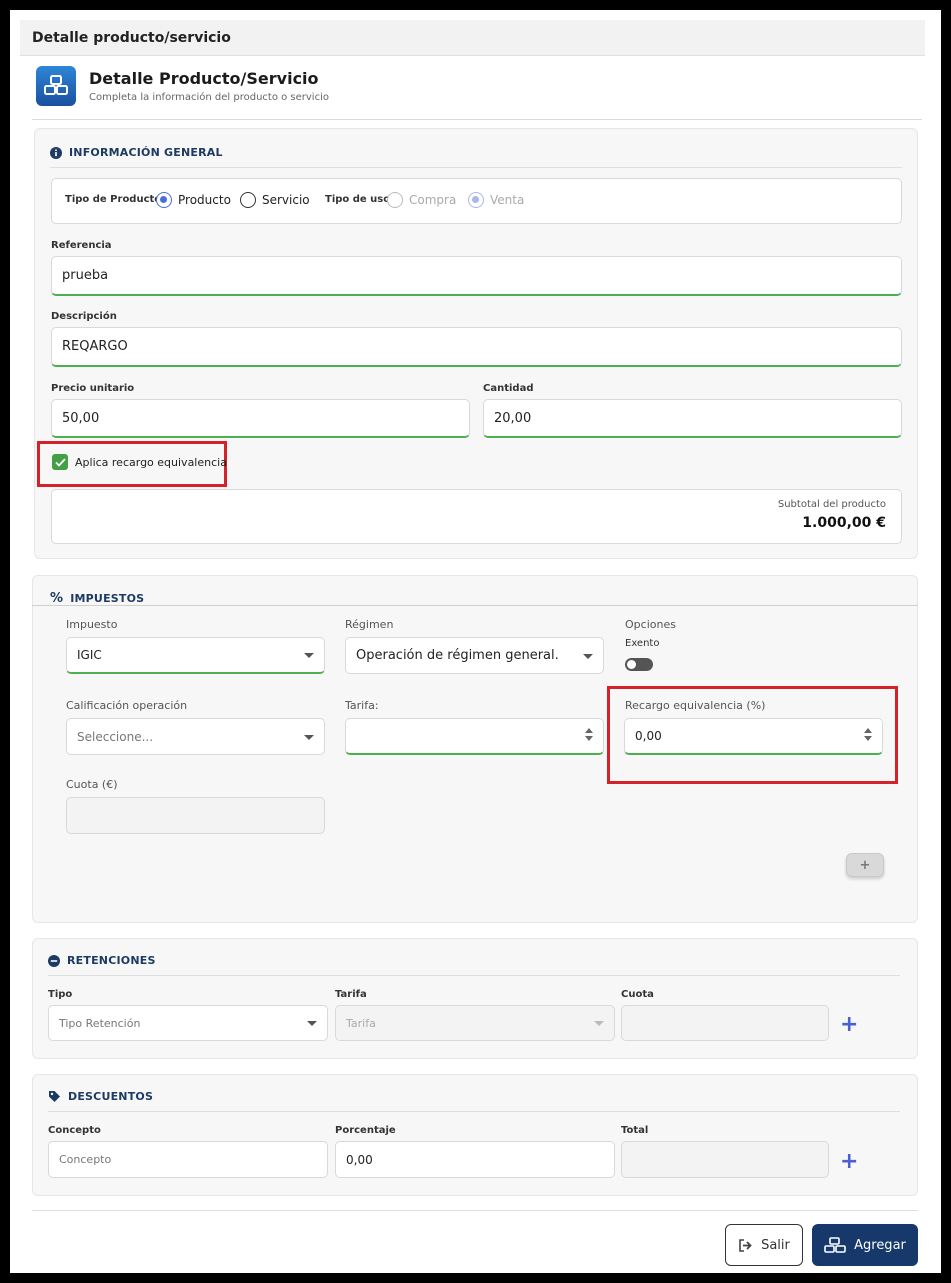 The height and width of the screenshot is (1283, 951). I want to click on referencia-label: Referencia, so click(81, 245).